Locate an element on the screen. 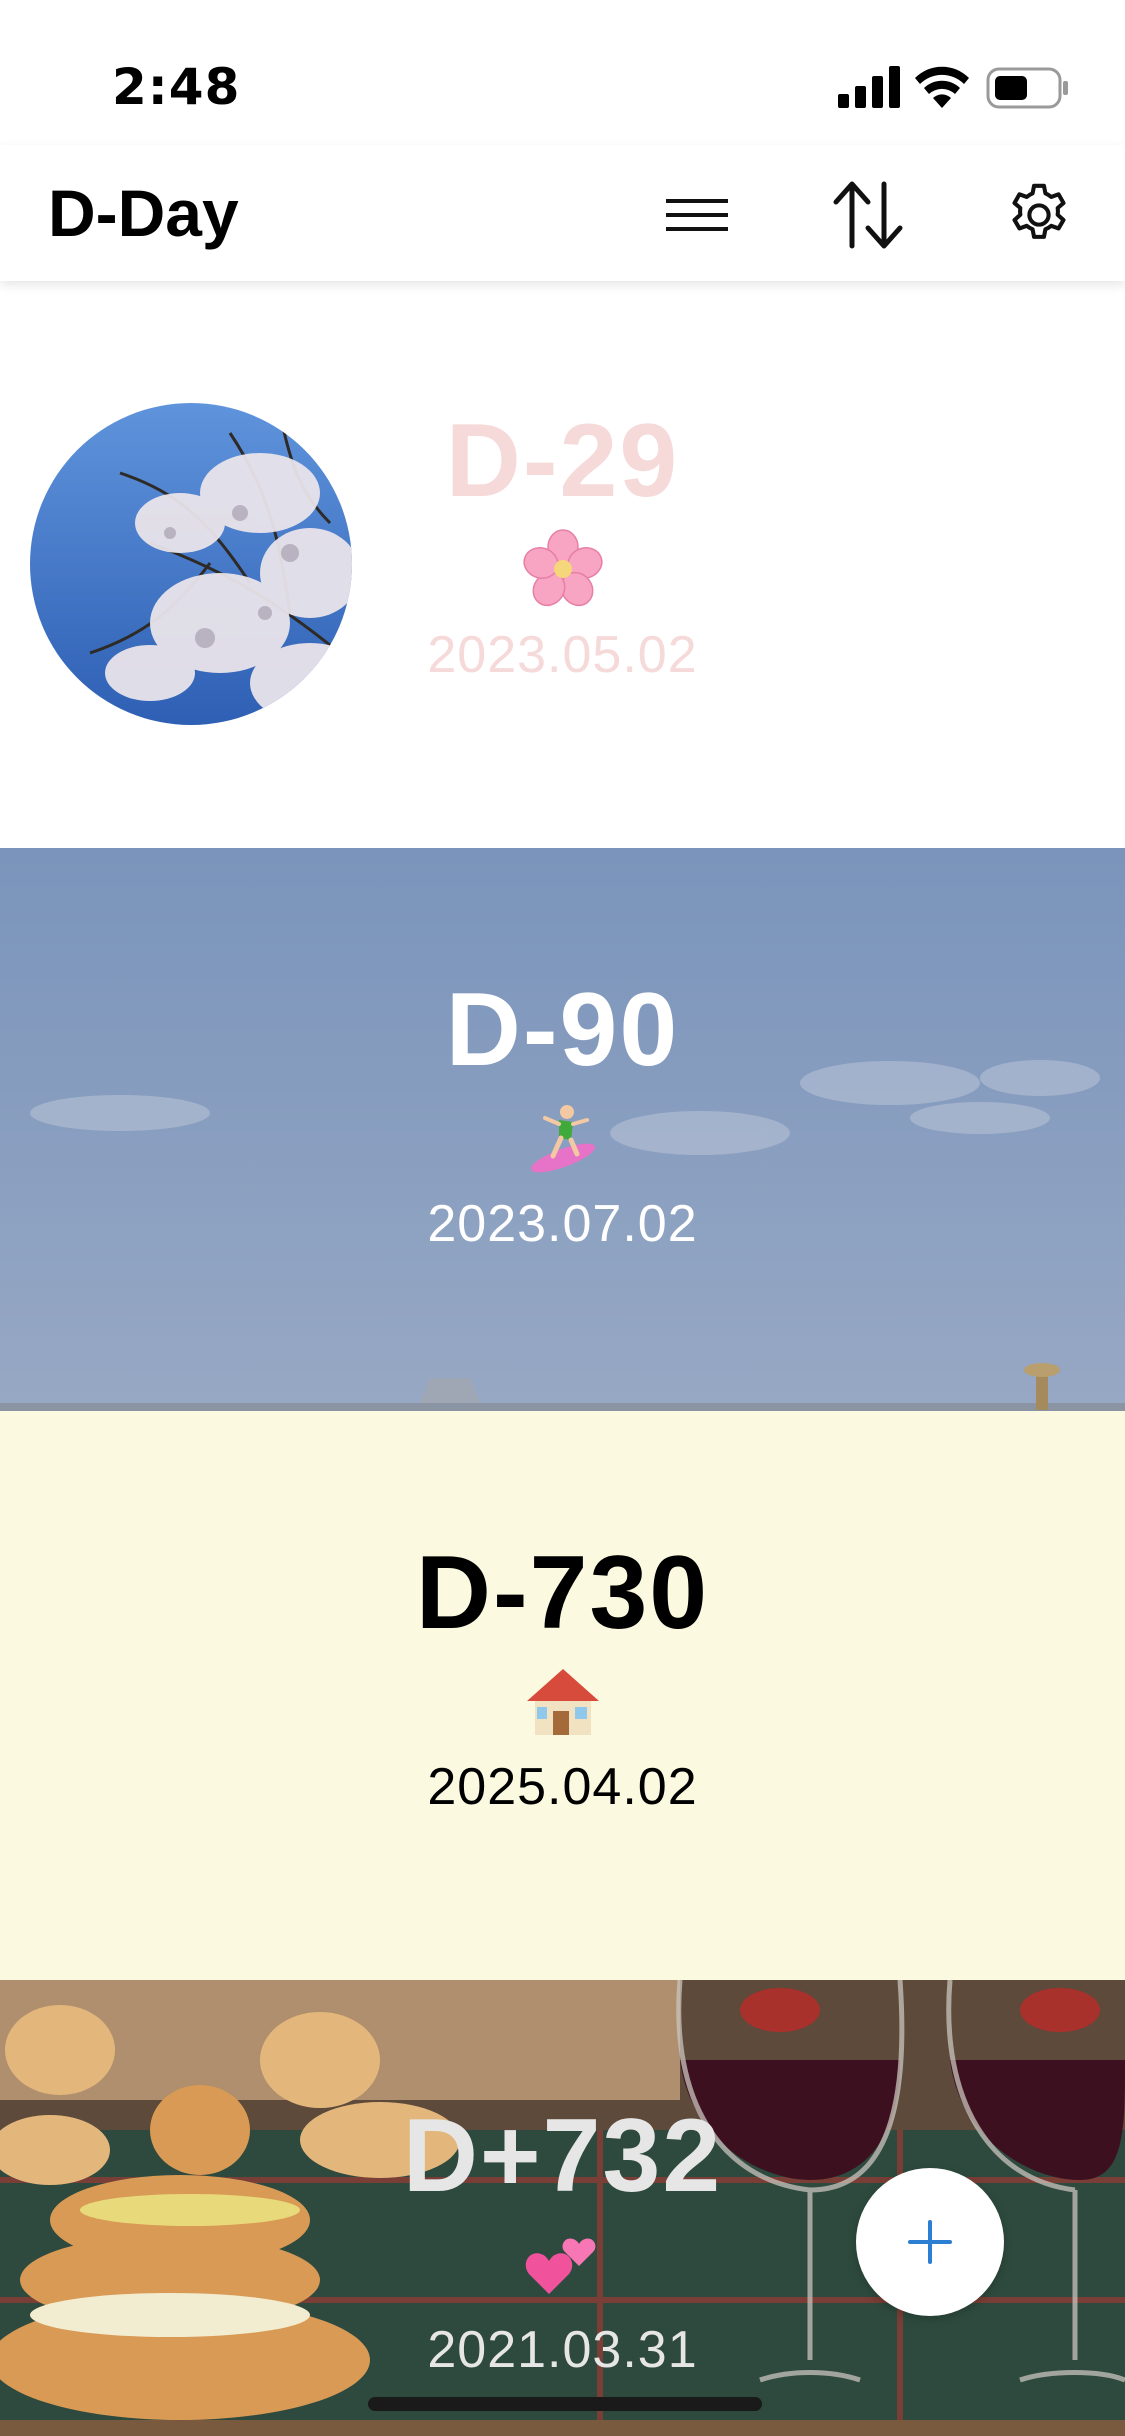 The height and width of the screenshot is (2436, 1125). home-indicator is located at coordinates (565, 2404).